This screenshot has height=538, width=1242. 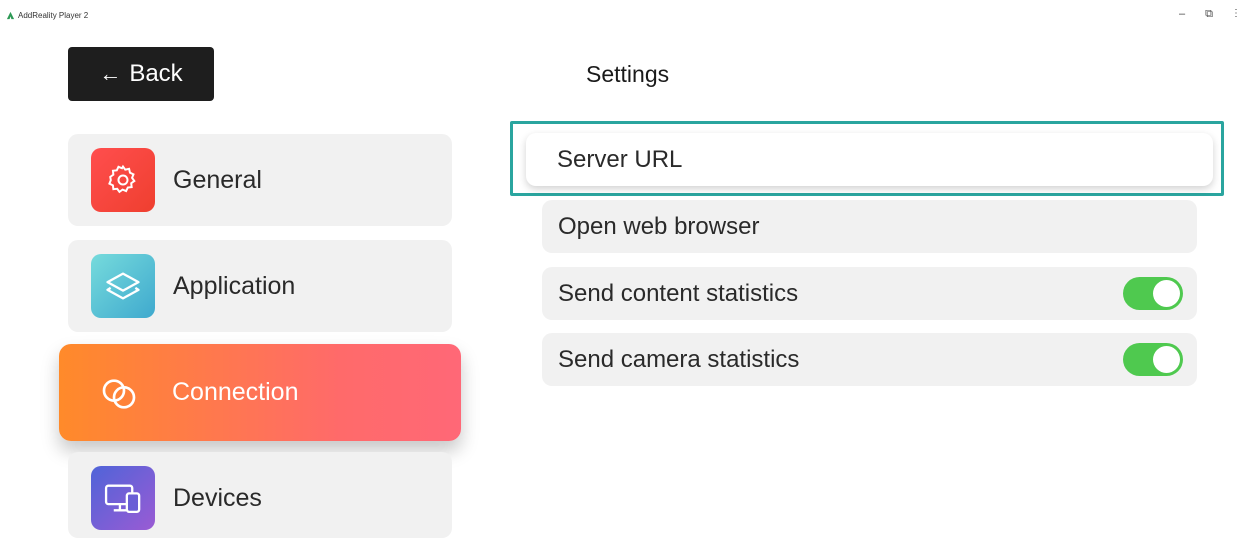 What do you see at coordinates (869, 359) in the screenshot?
I see `send-camera-statistics-row: Send camera statistics` at bounding box center [869, 359].